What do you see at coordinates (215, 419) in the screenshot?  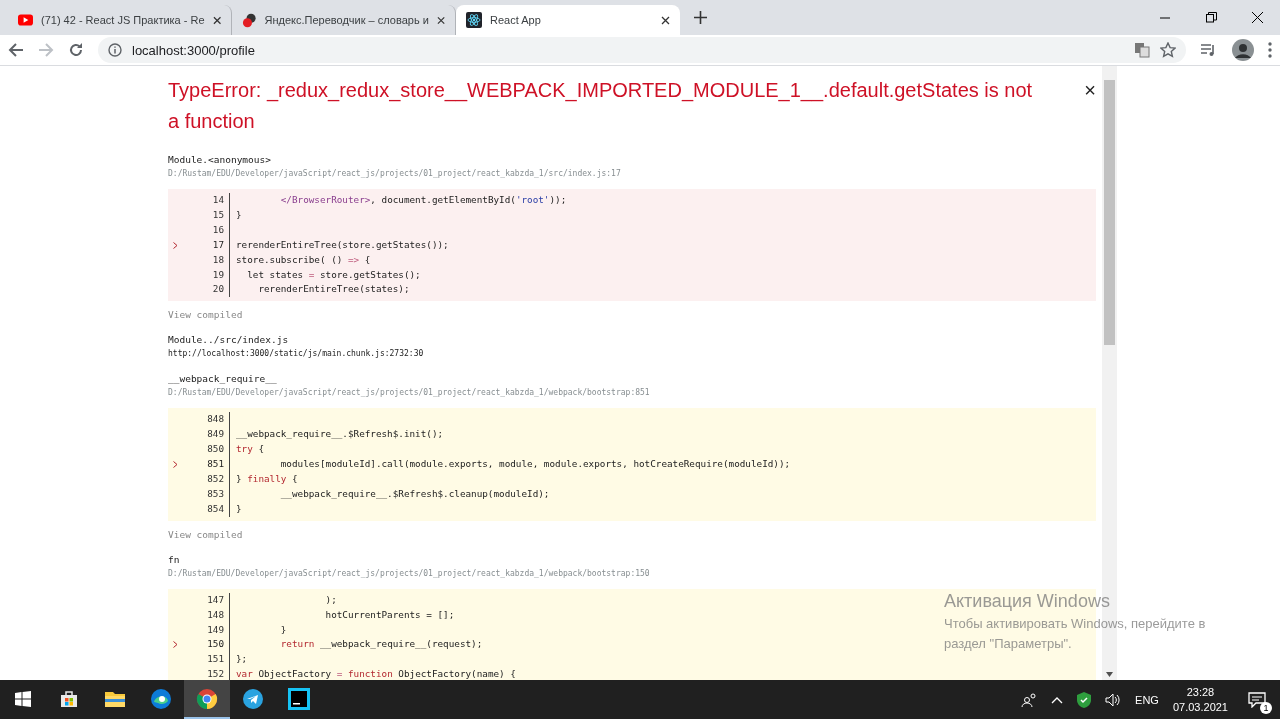 I see `line-number: 848` at bounding box center [215, 419].